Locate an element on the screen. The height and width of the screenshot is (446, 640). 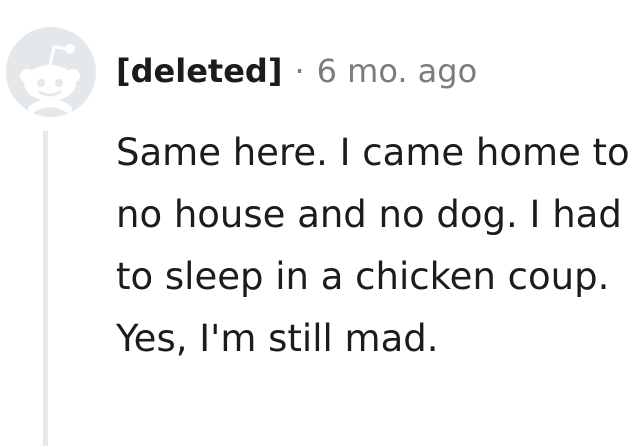
comment-author: [deleted] is located at coordinates (199, 71).